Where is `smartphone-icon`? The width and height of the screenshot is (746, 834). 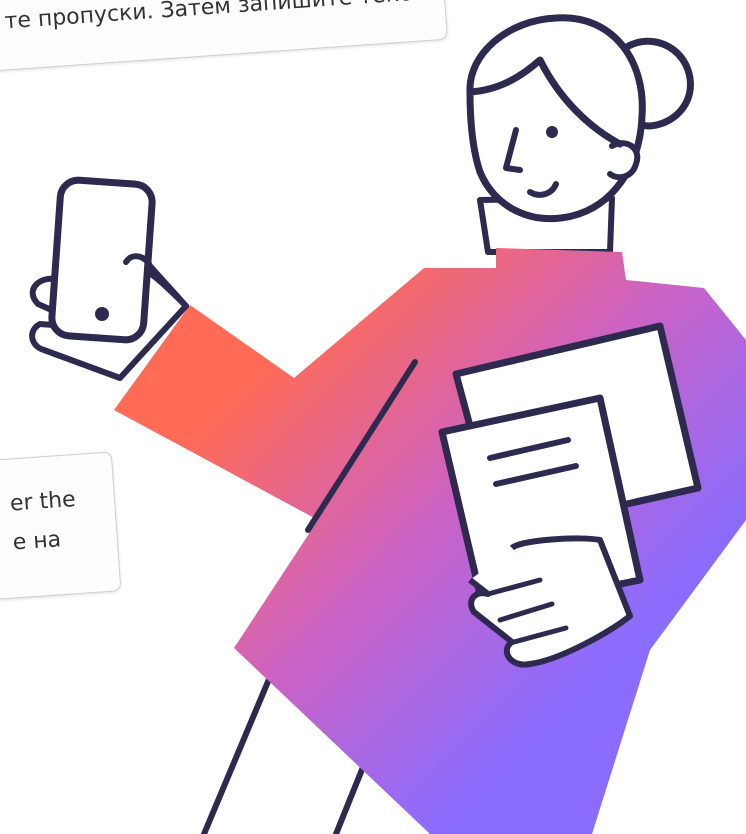 smartphone-icon is located at coordinates (102, 260).